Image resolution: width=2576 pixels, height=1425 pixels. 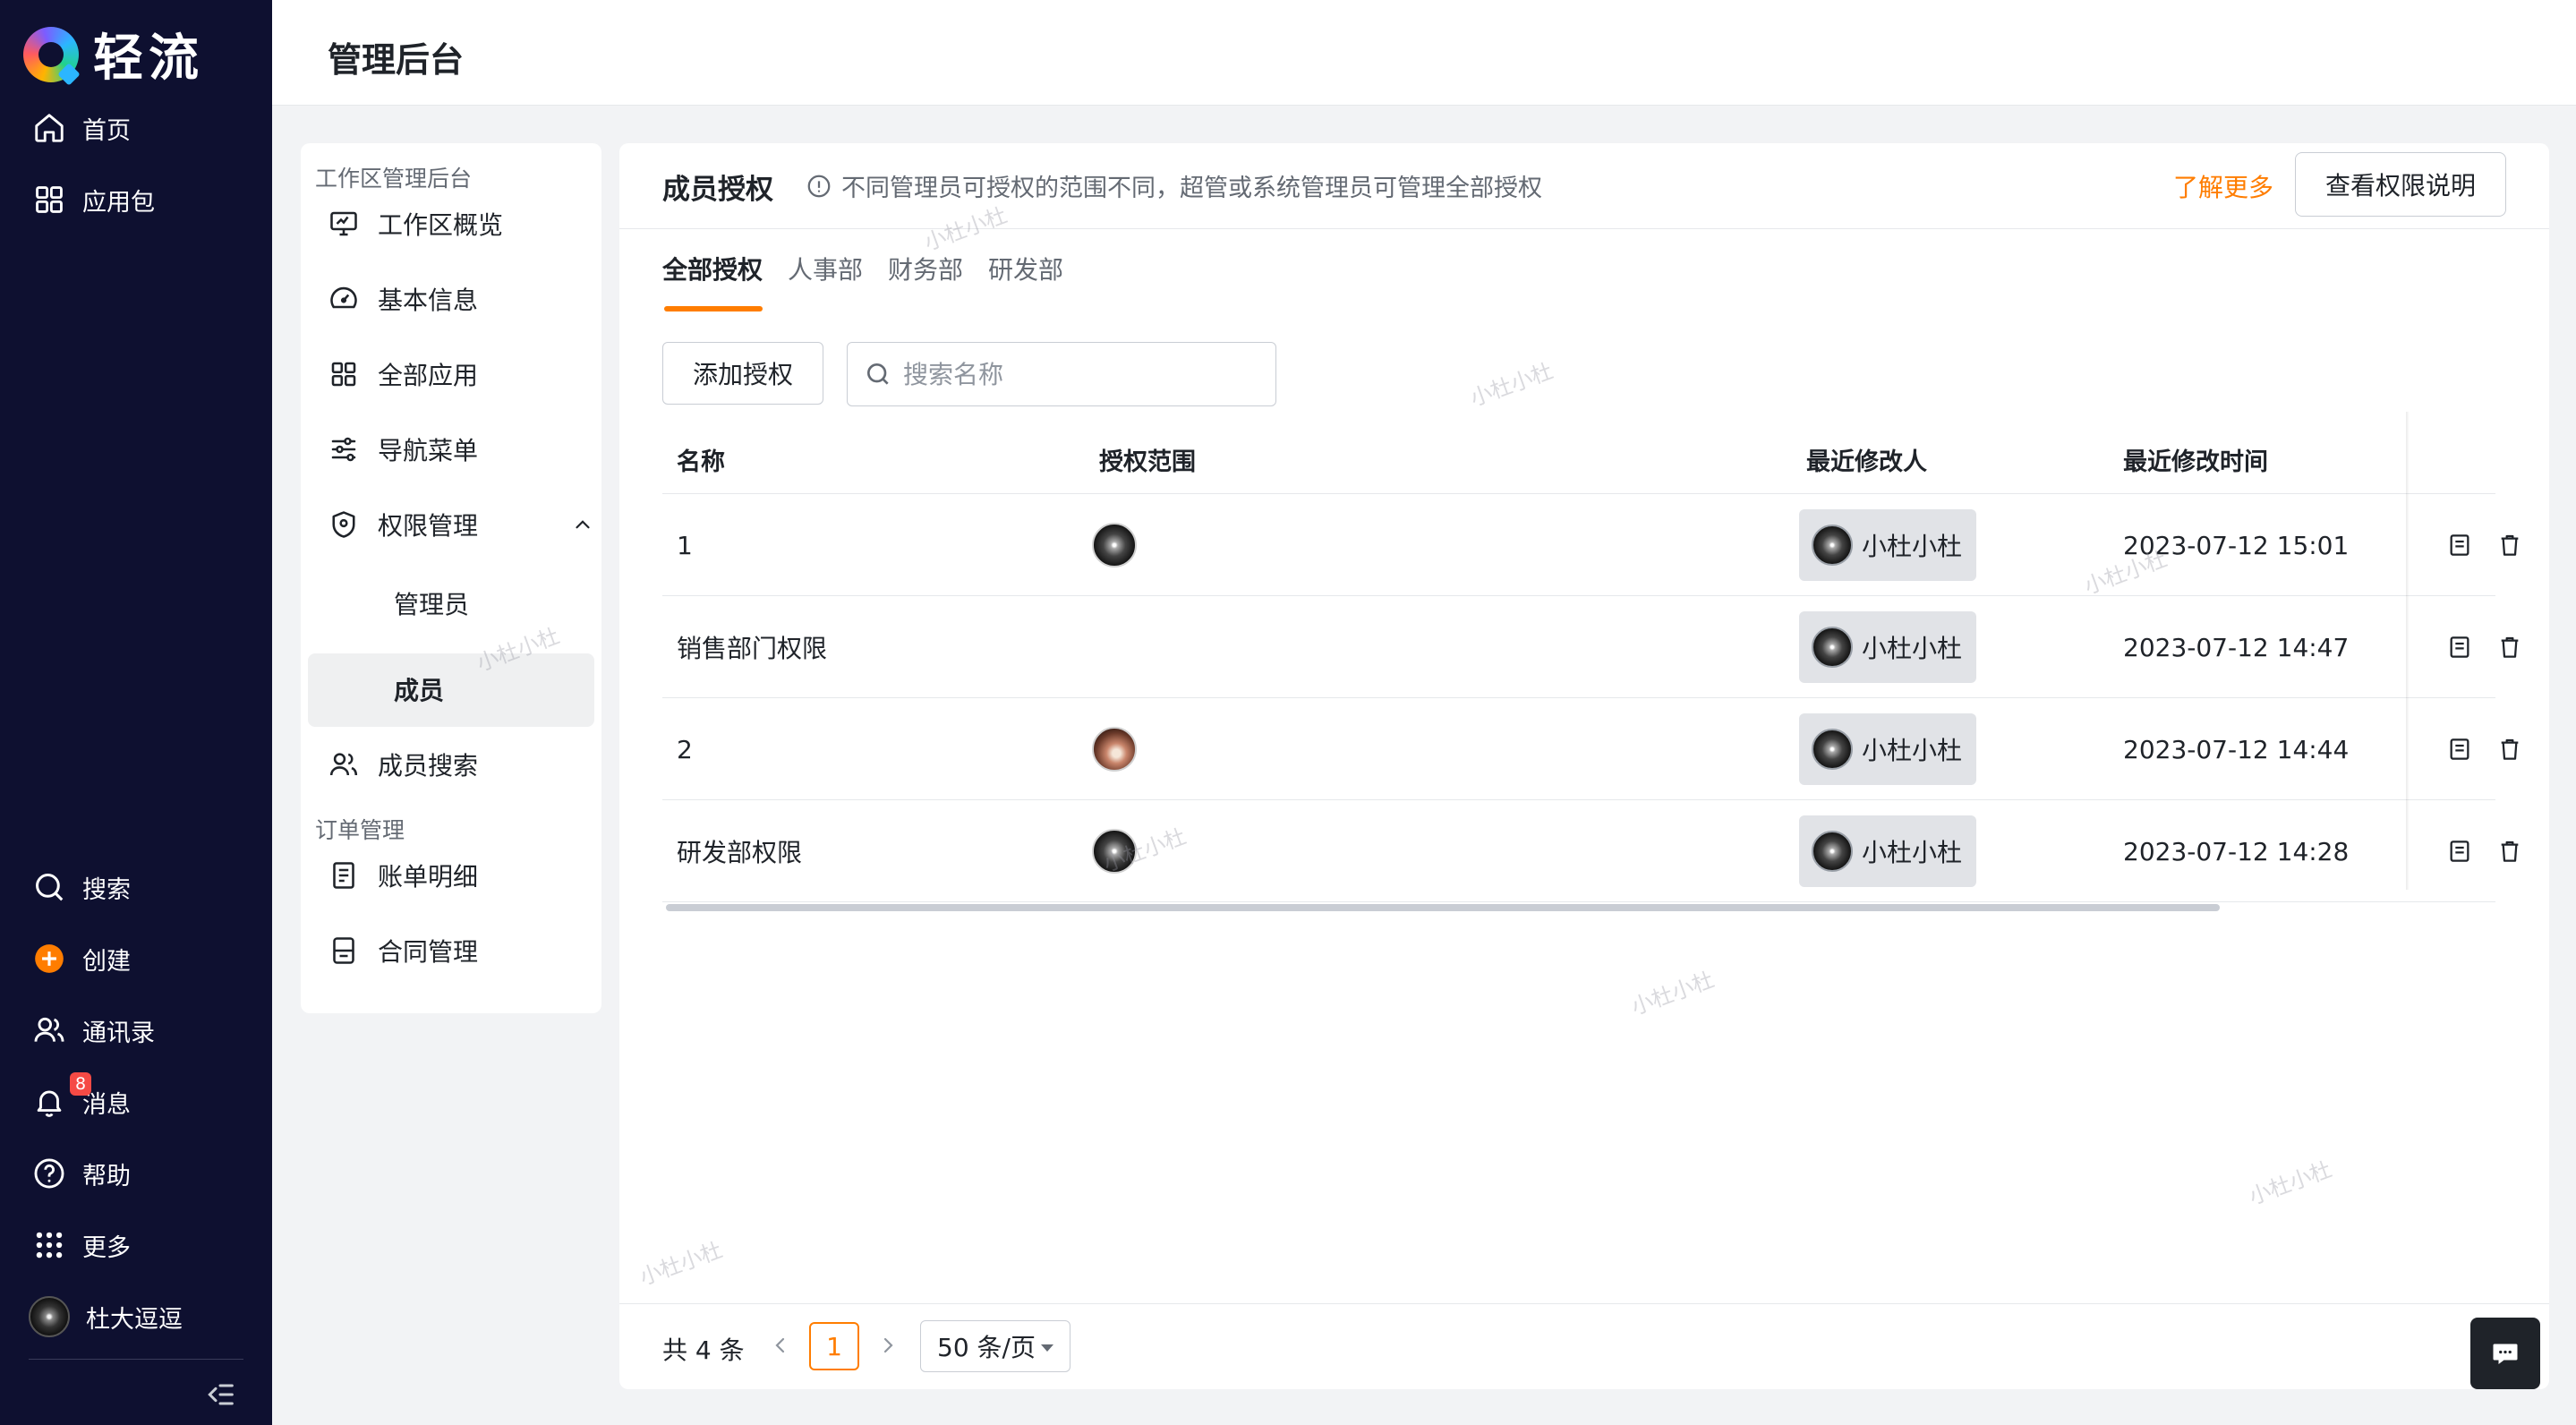 I want to click on modifier-name: 小杜小杜, so click(x=1912, y=852).